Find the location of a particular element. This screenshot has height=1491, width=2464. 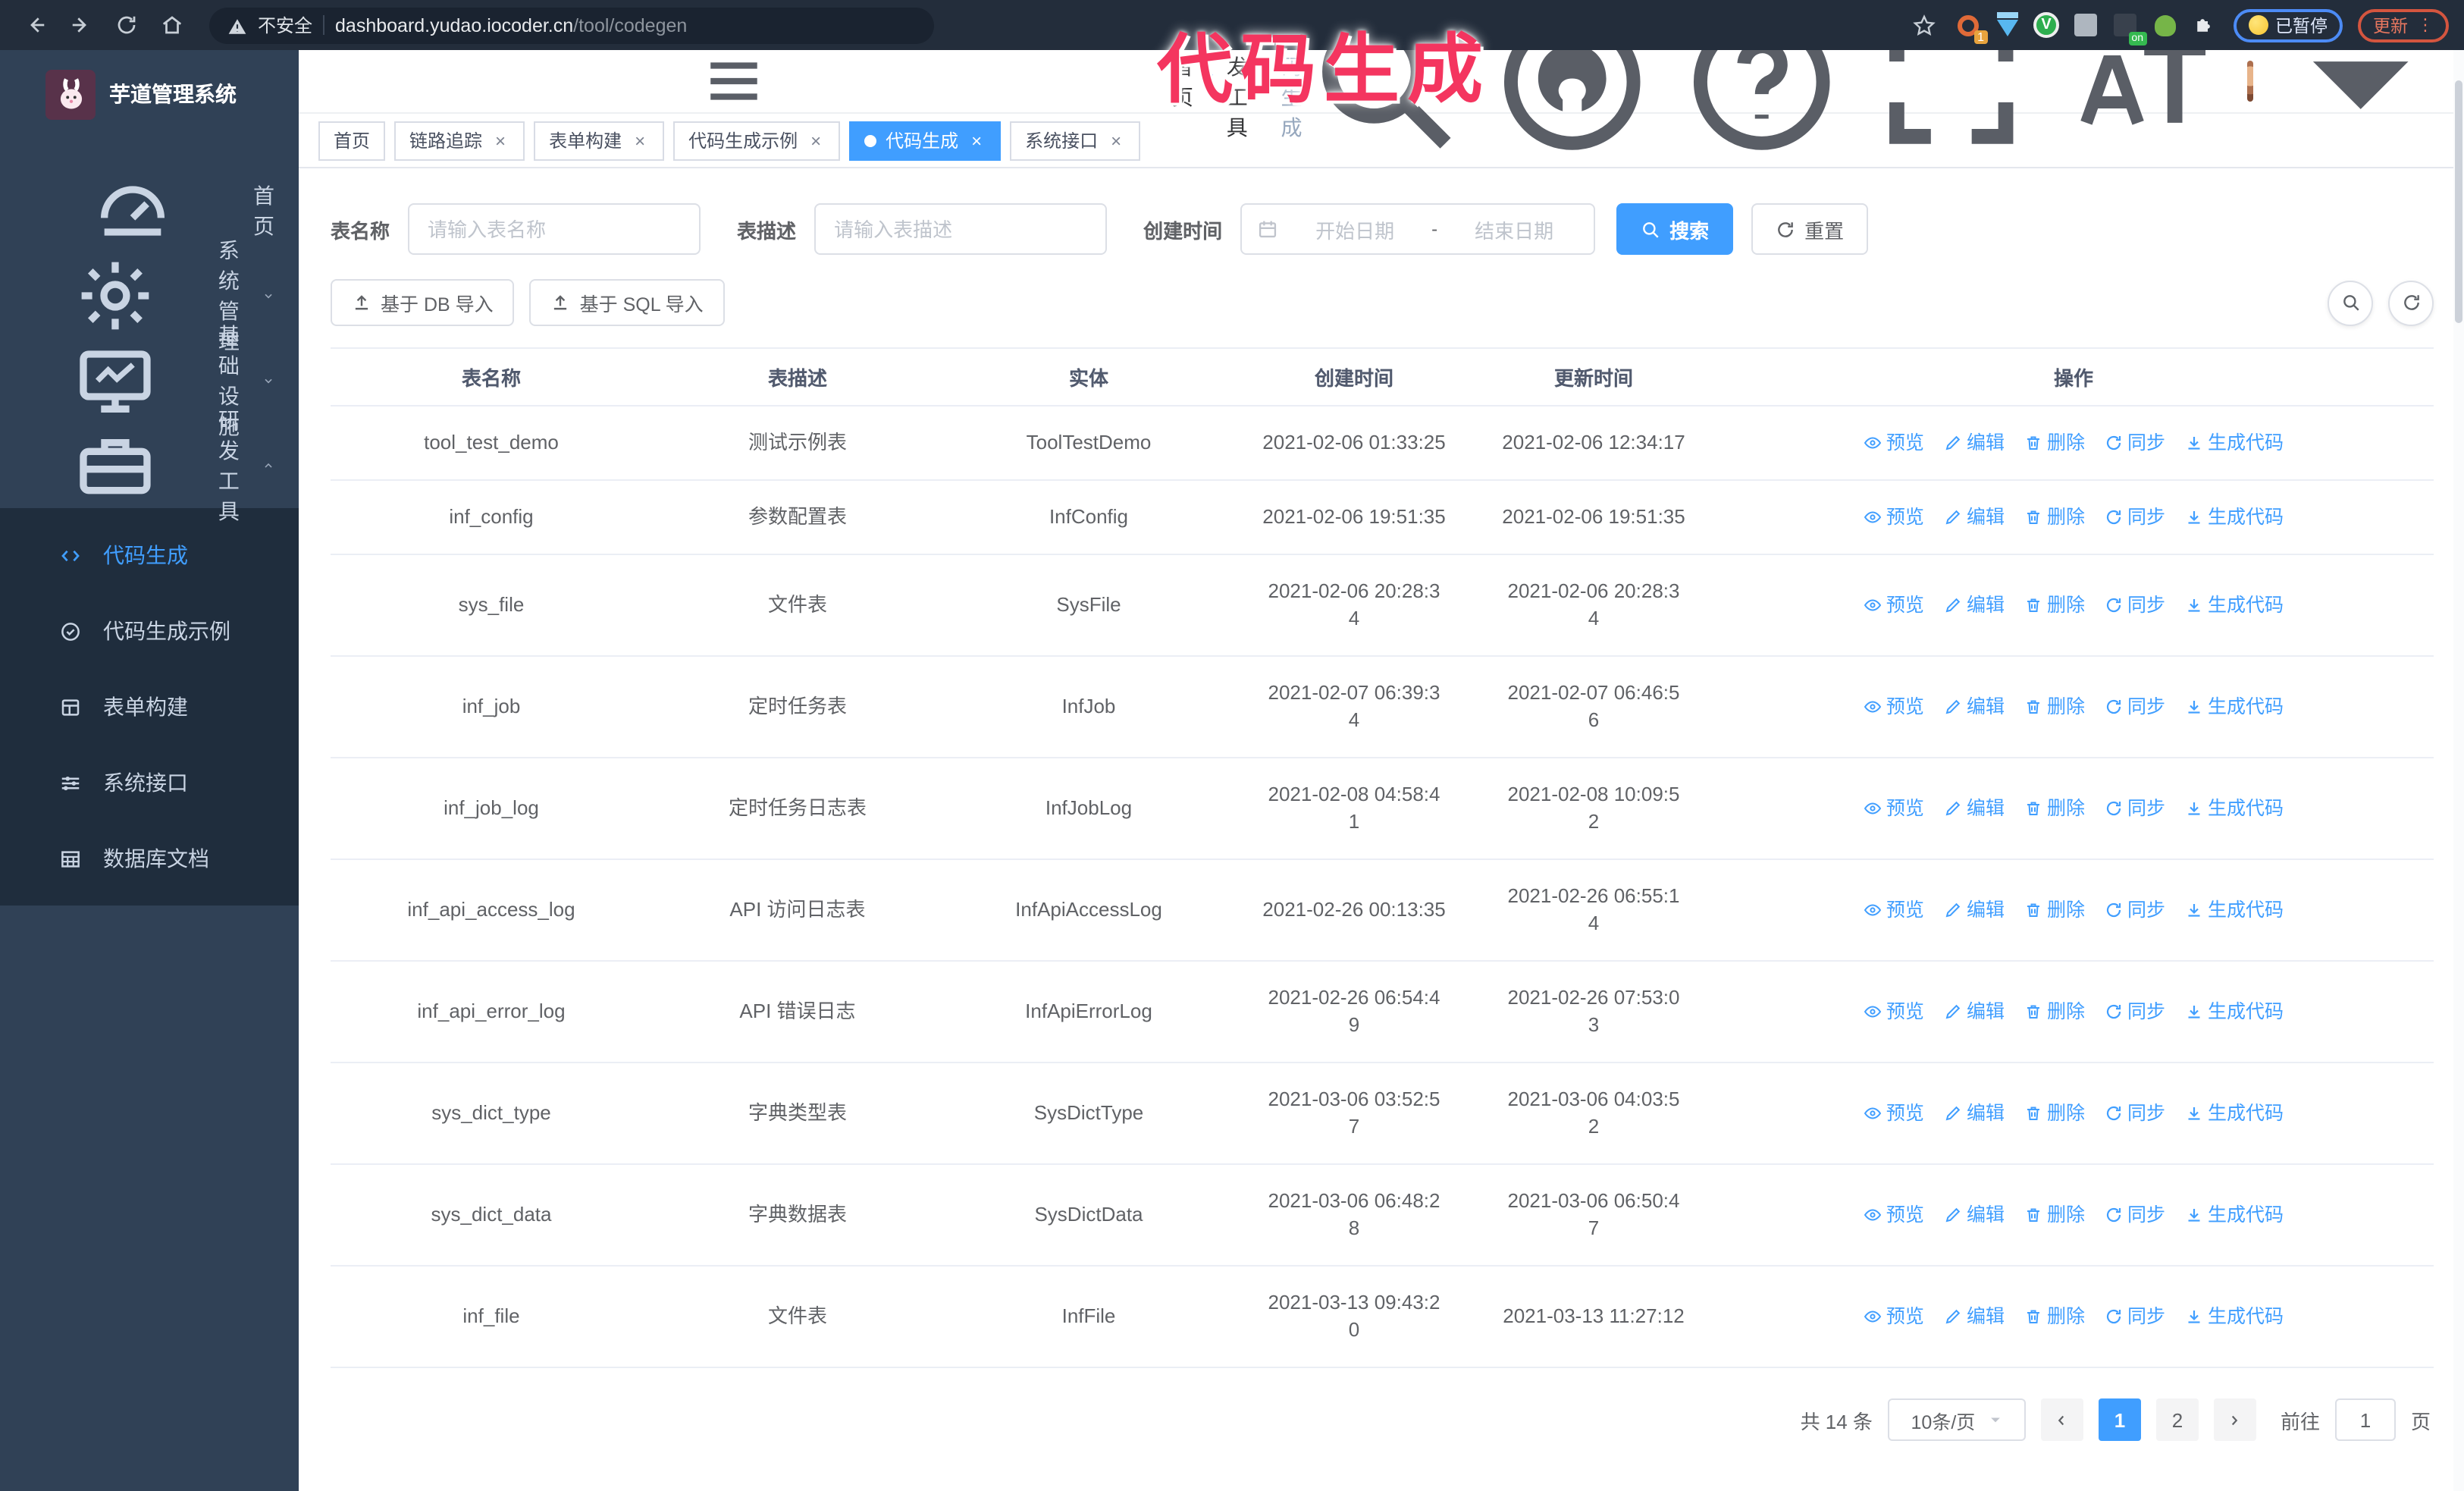

sidebar-item-system-api: 系统接口 is located at coordinates (150, 783).